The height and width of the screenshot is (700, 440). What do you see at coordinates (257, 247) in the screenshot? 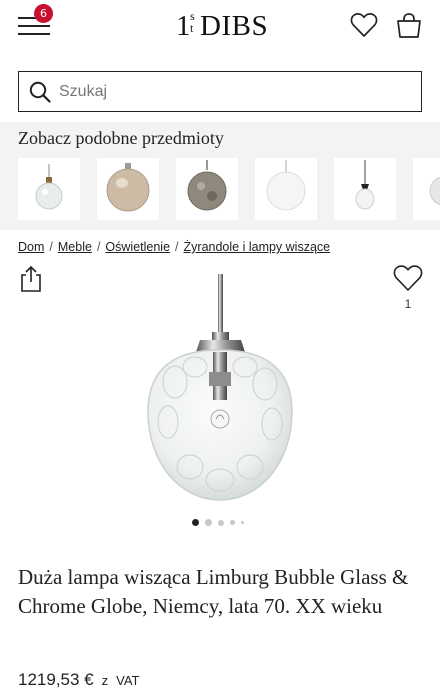
I see `breadcrumb-link-chandeliers: Żyrandole i lampy wiszące` at bounding box center [257, 247].